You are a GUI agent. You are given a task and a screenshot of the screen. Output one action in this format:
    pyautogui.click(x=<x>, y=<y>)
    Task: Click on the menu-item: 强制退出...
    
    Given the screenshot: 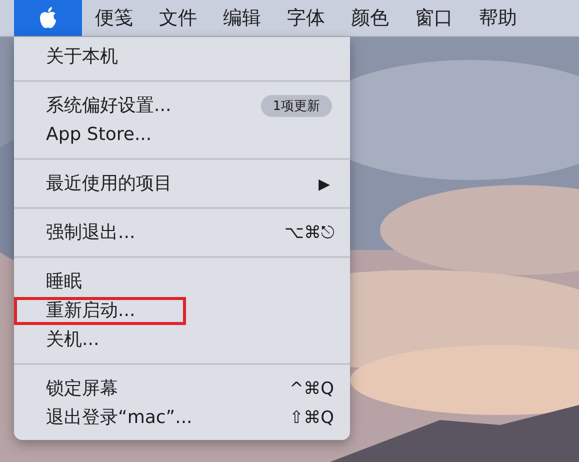 What is the action you would take?
    pyautogui.click(x=78, y=232)
    